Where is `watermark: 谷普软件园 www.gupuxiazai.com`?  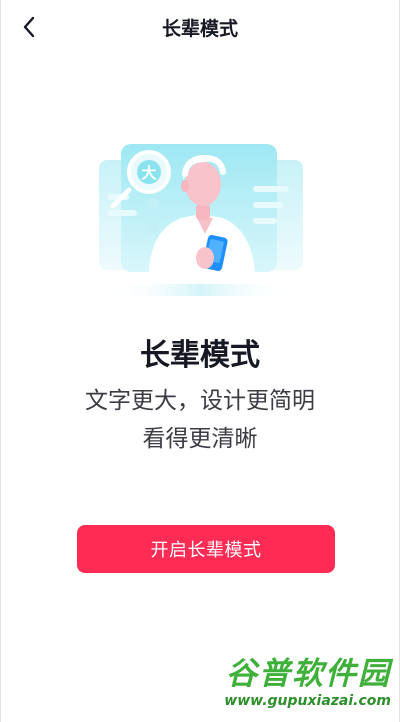
watermark: 谷普软件园 www.gupuxiazai.com is located at coordinates (298, 686).